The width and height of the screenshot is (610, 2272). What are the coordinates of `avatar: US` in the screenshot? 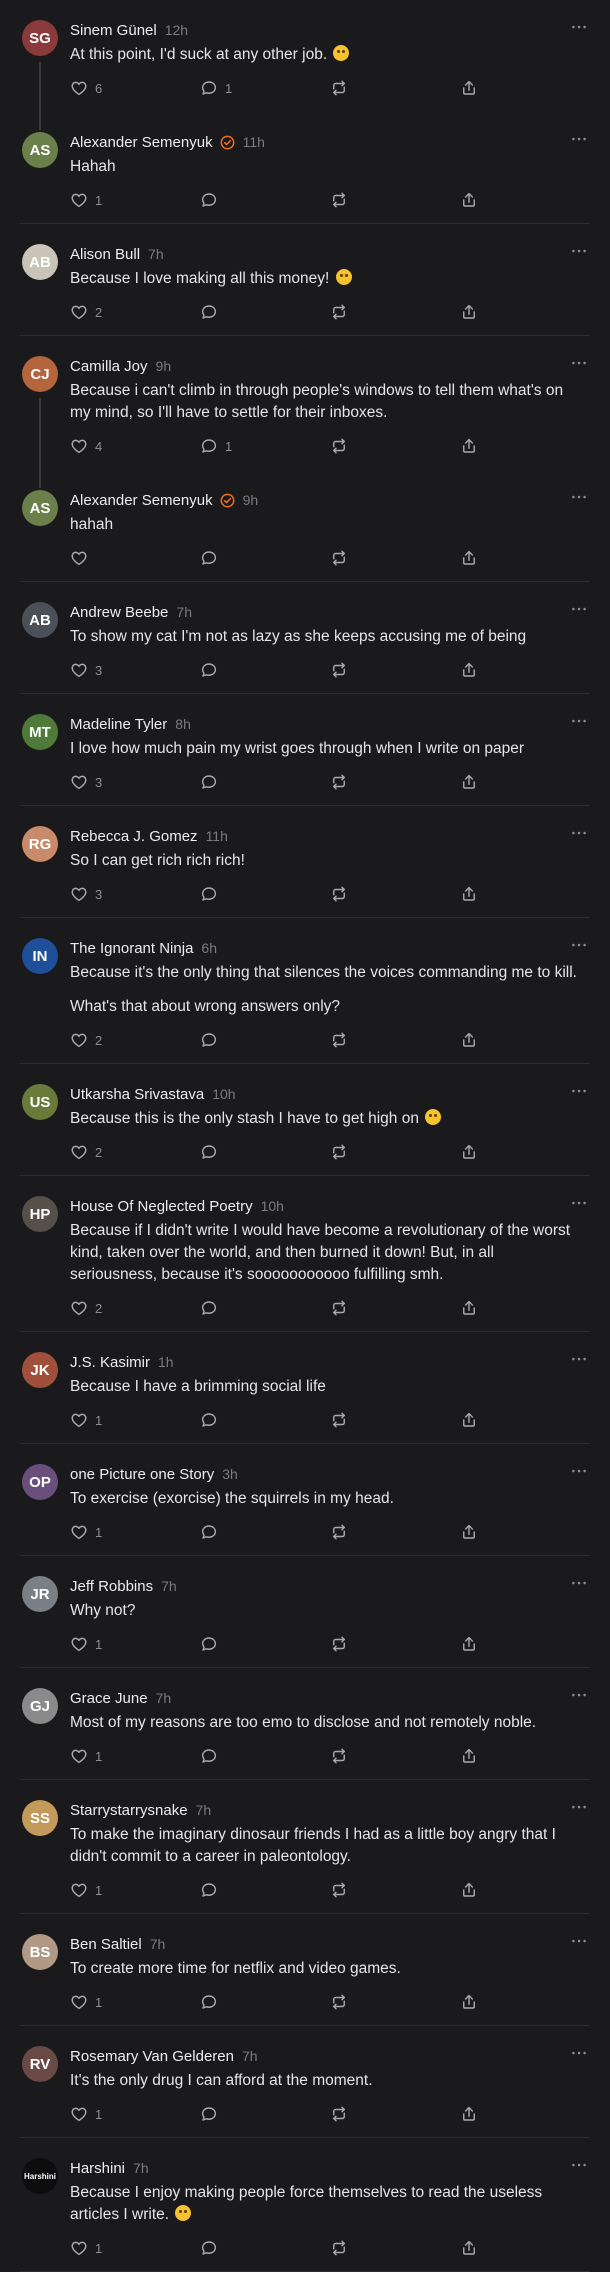 It's located at (40, 1102).